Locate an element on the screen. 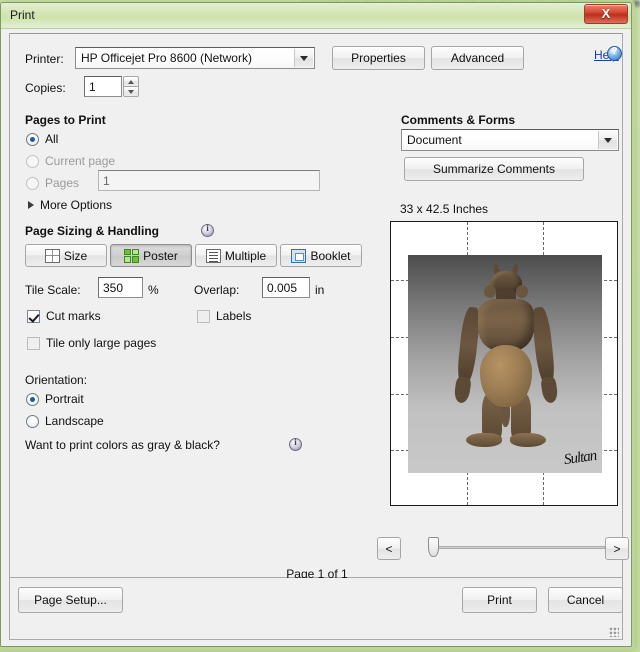 Image resolution: width=640 pixels, height=652 pixels. creature-jowl-left is located at coordinates (490, 291).